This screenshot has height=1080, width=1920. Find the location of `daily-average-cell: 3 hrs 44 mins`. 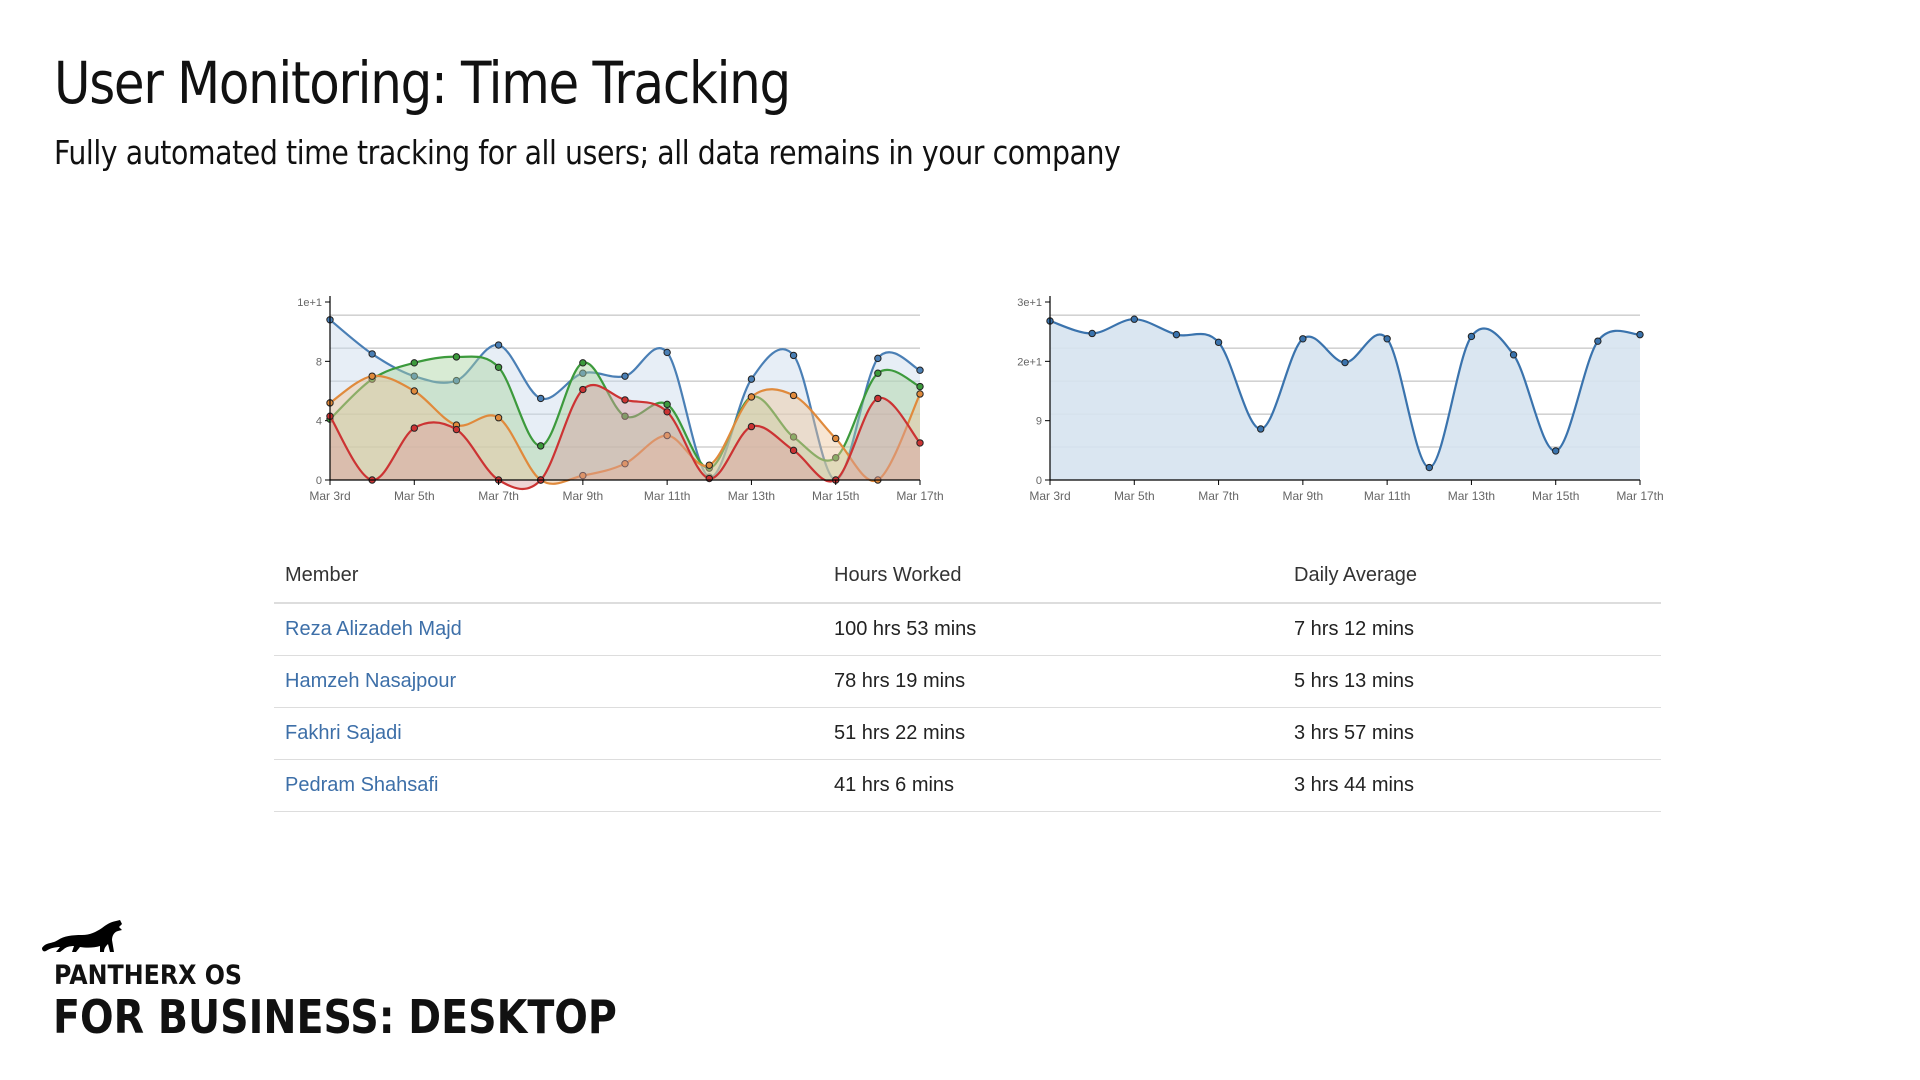

daily-average-cell: 3 hrs 44 mins is located at coordinates (1472, 785).